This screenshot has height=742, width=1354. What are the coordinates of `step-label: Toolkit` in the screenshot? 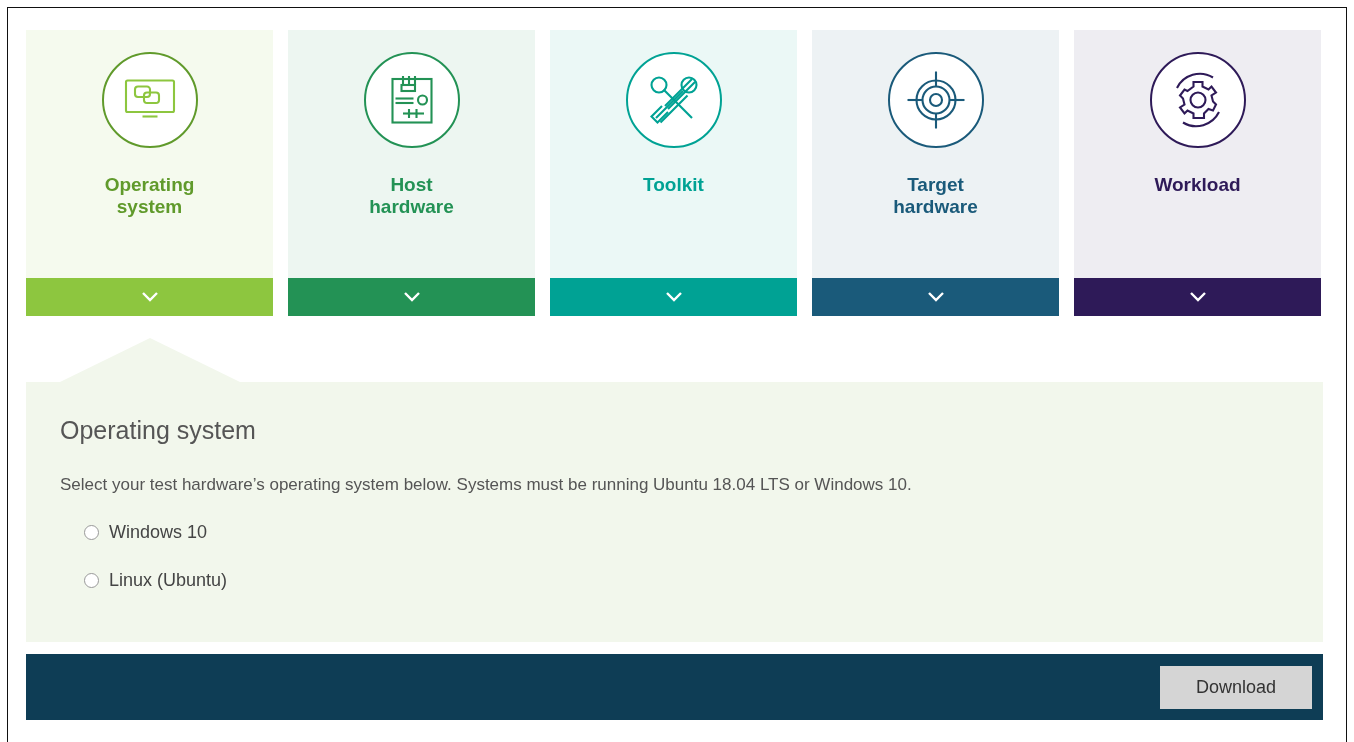 It's located at (673, 185).